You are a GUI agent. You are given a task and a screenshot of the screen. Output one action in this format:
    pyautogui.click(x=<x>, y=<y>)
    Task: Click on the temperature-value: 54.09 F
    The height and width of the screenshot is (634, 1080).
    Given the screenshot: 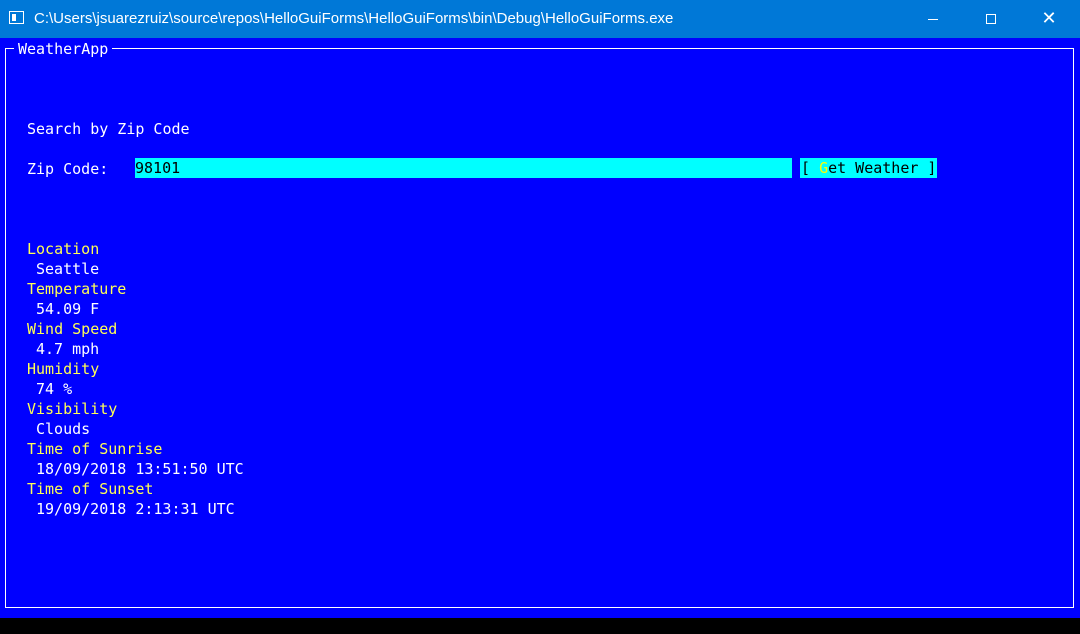 What is the action you would take?
    pyautogui.click(x=68, y=309)
    